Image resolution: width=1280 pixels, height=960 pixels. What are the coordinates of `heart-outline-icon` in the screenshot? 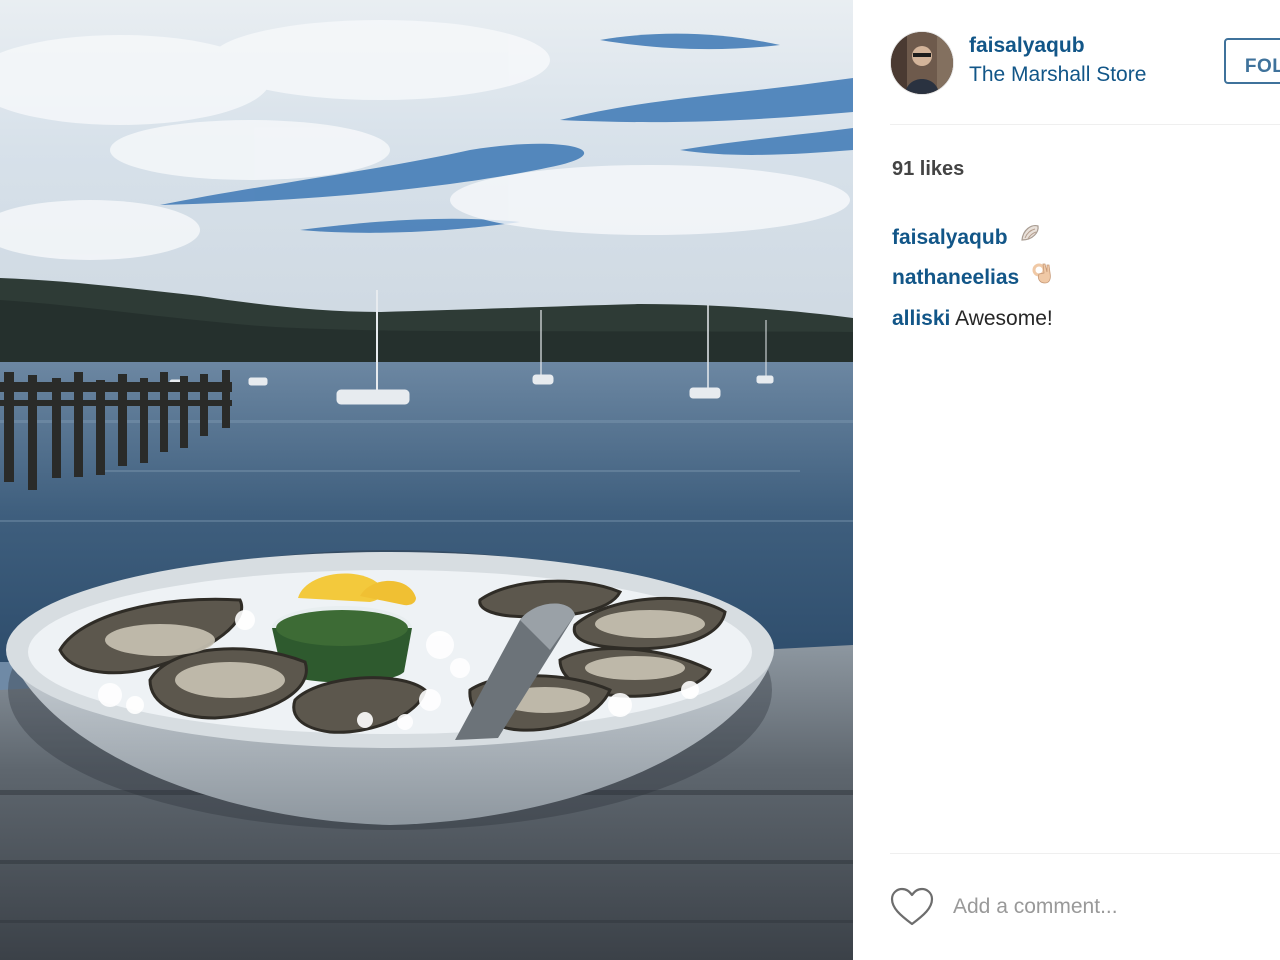 It's located at (912, 907).